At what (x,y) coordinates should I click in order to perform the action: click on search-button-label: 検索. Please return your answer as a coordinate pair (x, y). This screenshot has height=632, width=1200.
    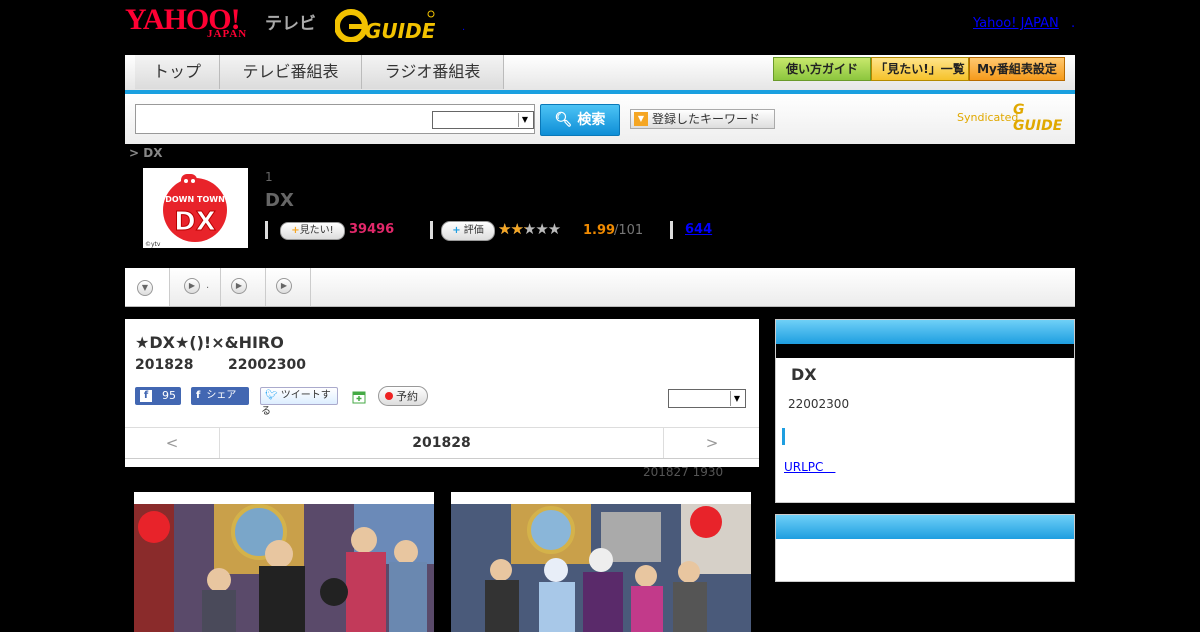
    Looking at the image, I should click on (591, 120).